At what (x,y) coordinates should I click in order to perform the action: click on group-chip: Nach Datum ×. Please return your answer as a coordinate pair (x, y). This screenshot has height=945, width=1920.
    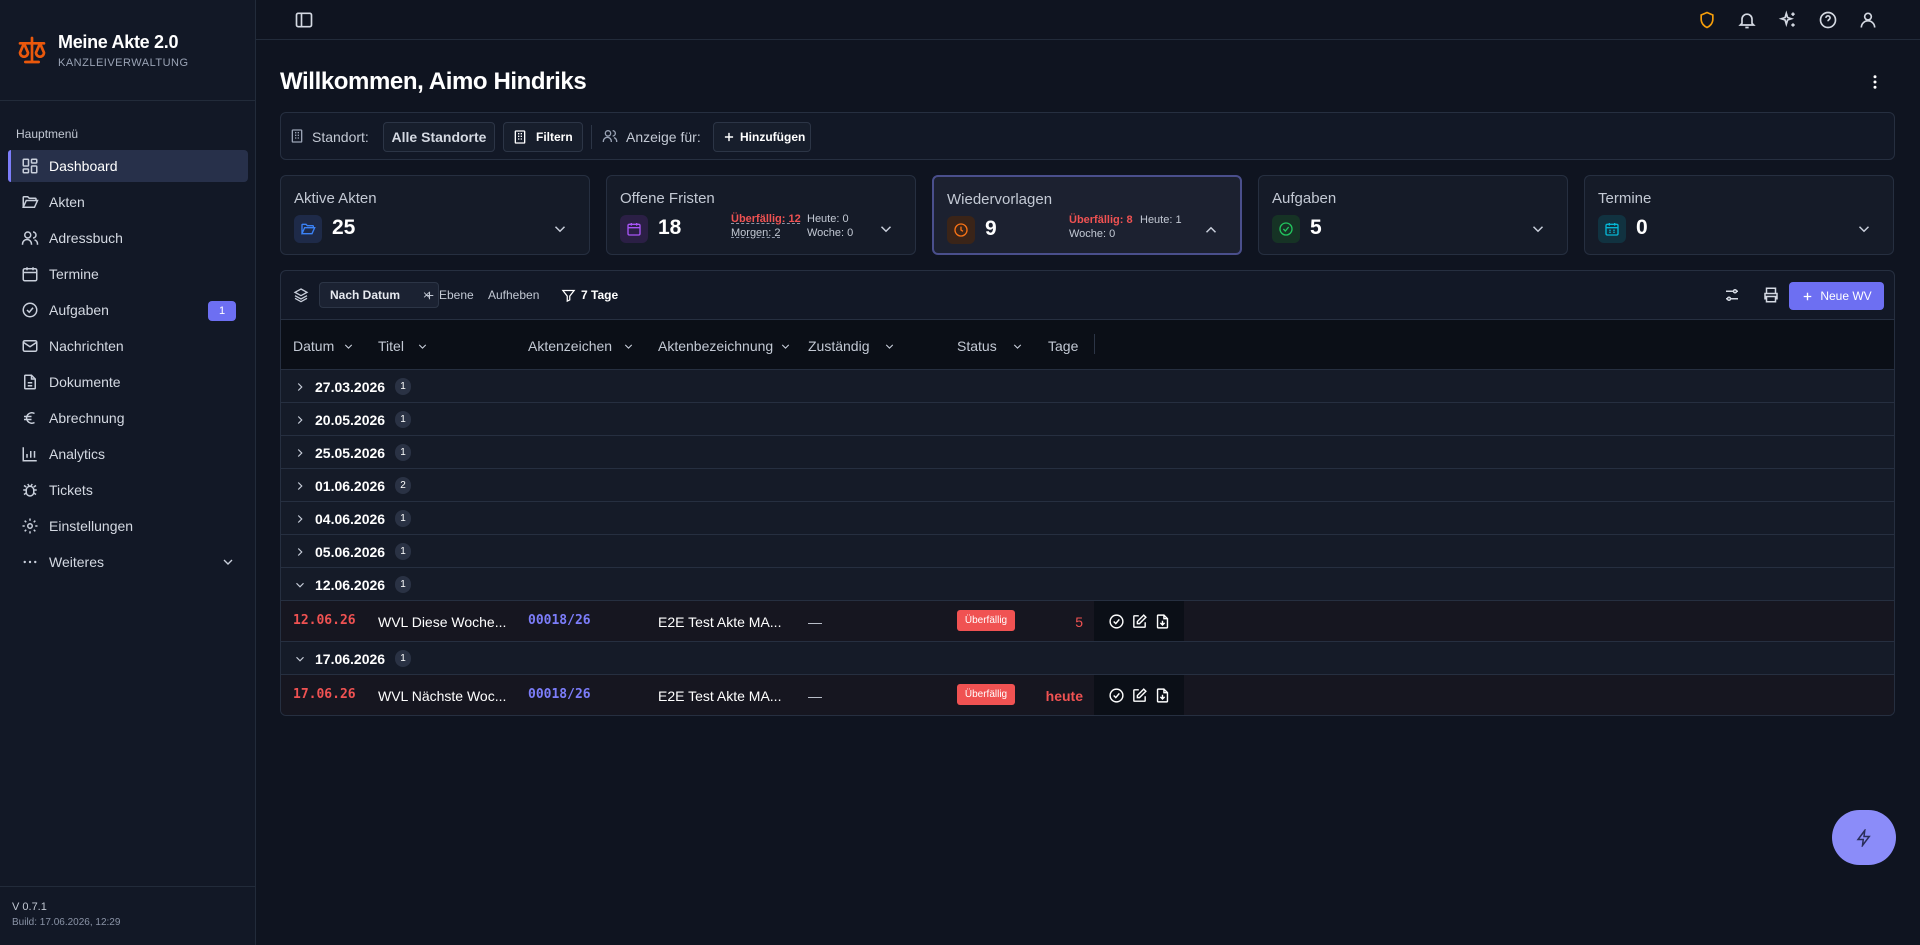
    Looking at the image, I should click on (379, 295).